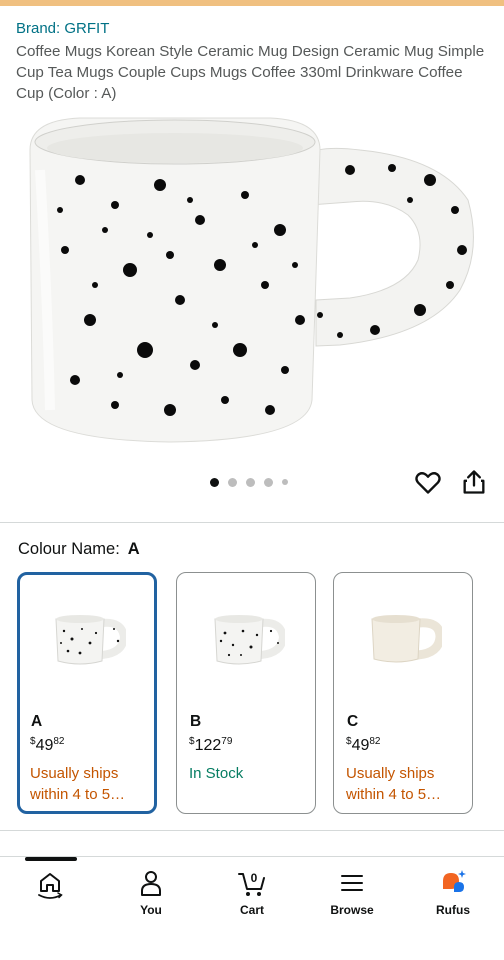 This screenshot has height=960, width=504. I want to click on person-icon, so click(151, 883).